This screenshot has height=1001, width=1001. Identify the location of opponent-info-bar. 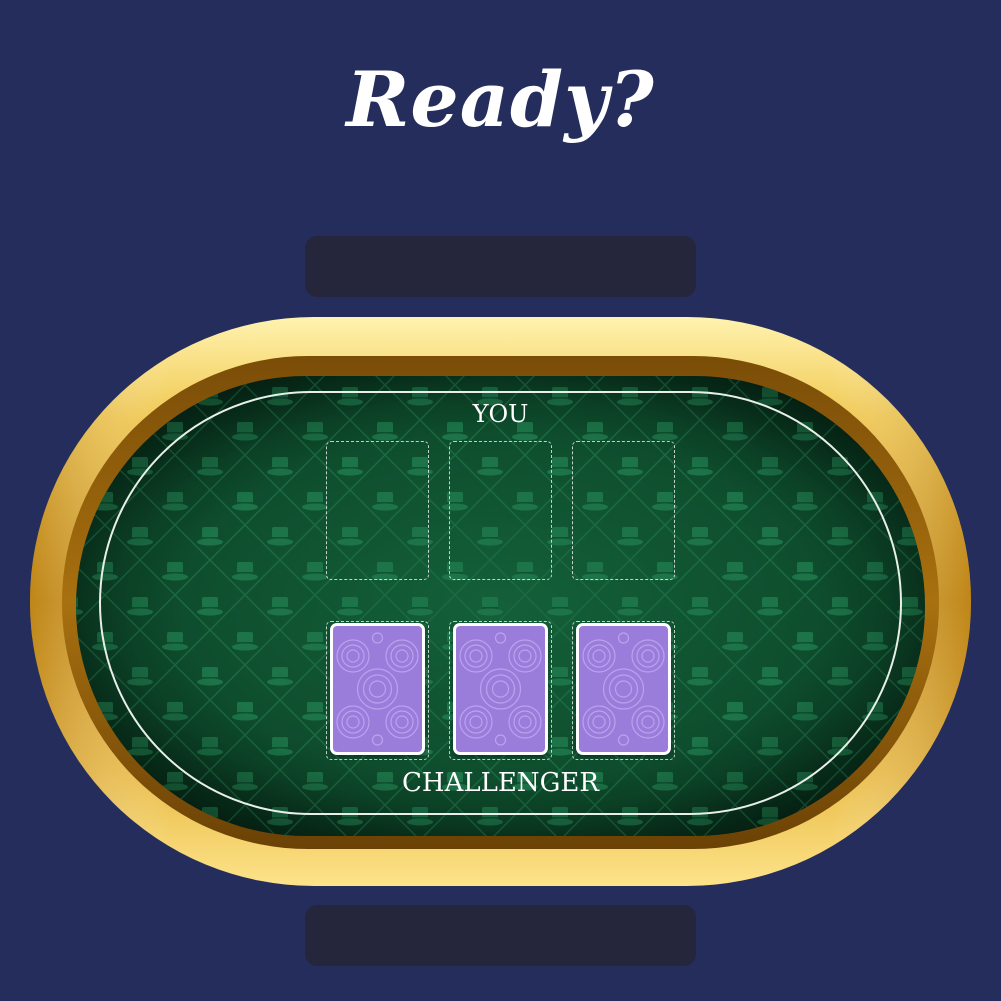
(500, 935).